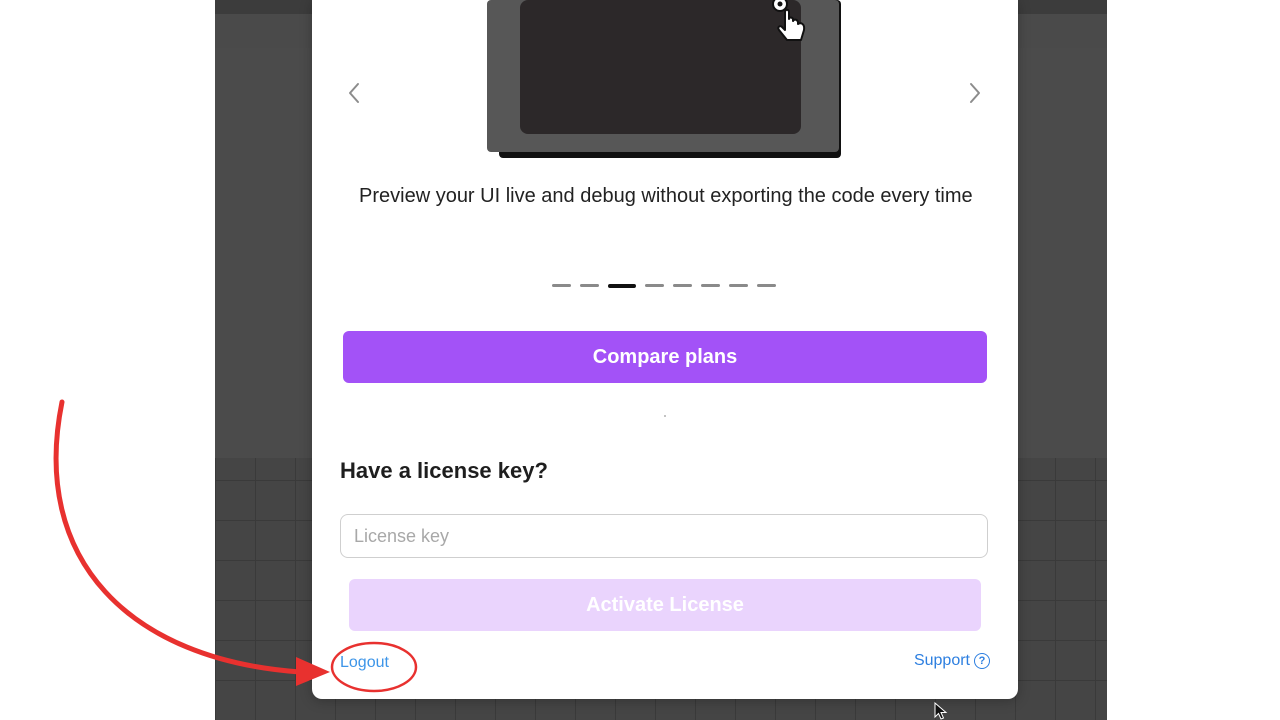  Describe the element at coordinates (664, 536) in the screenshot. I see `license-key-input` at that location.